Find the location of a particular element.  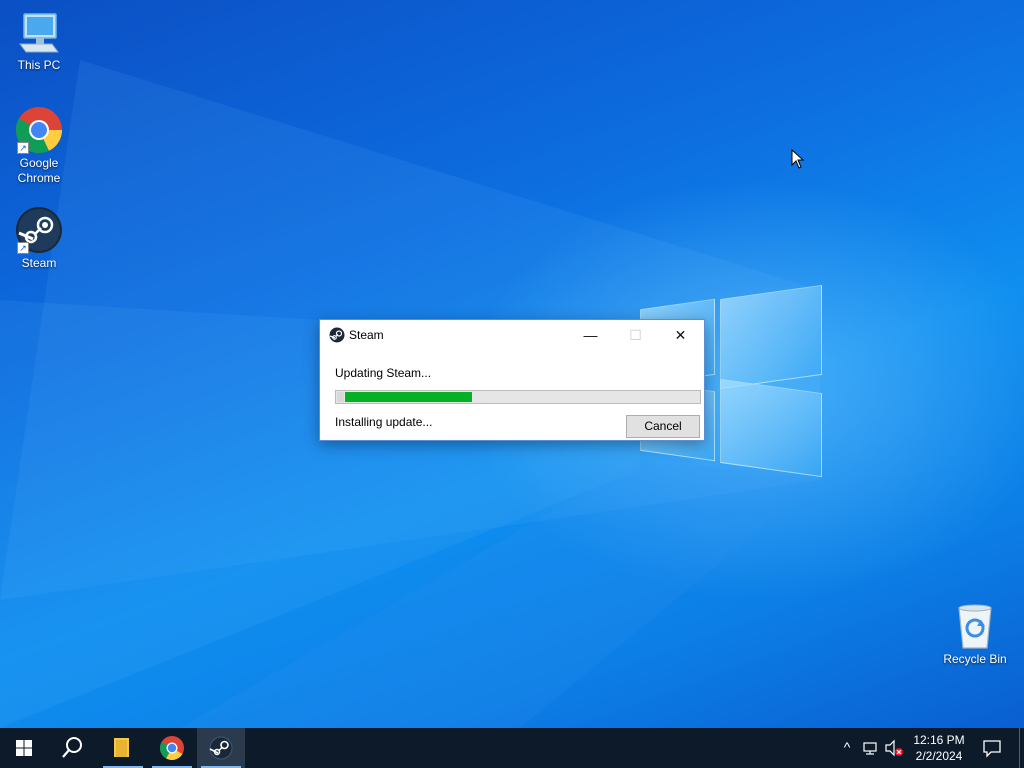

start-button is located at coordinates (24, 748).